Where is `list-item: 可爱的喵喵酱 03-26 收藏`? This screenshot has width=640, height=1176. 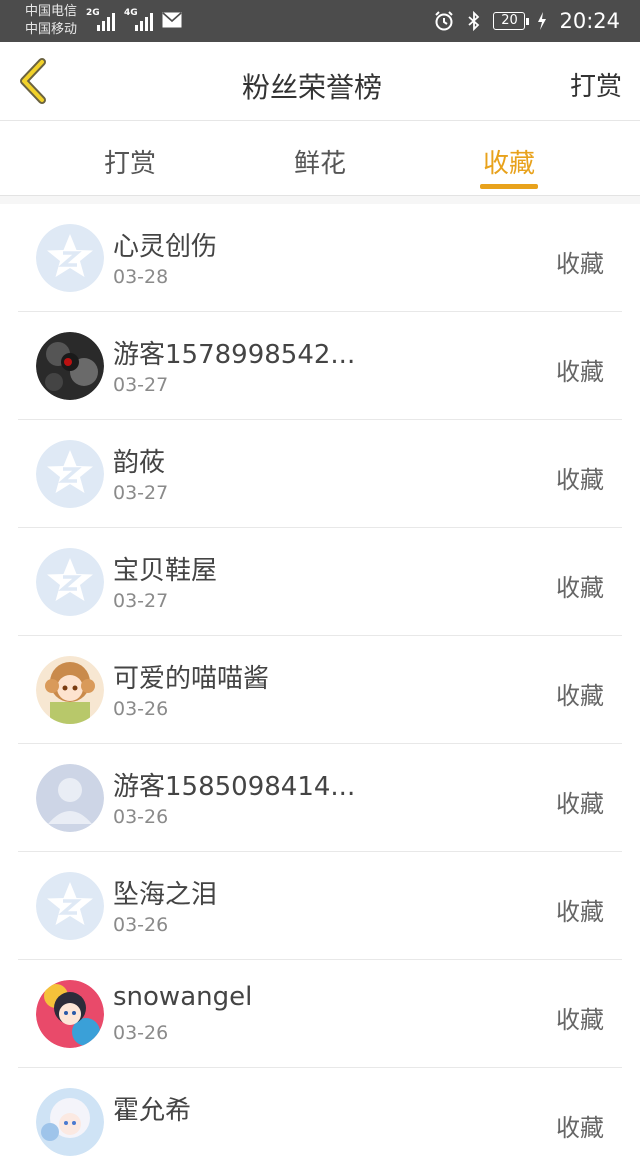 list-item: 可爱的喵喵酱 03-26 收藏 is located at coordinates (320, 690).